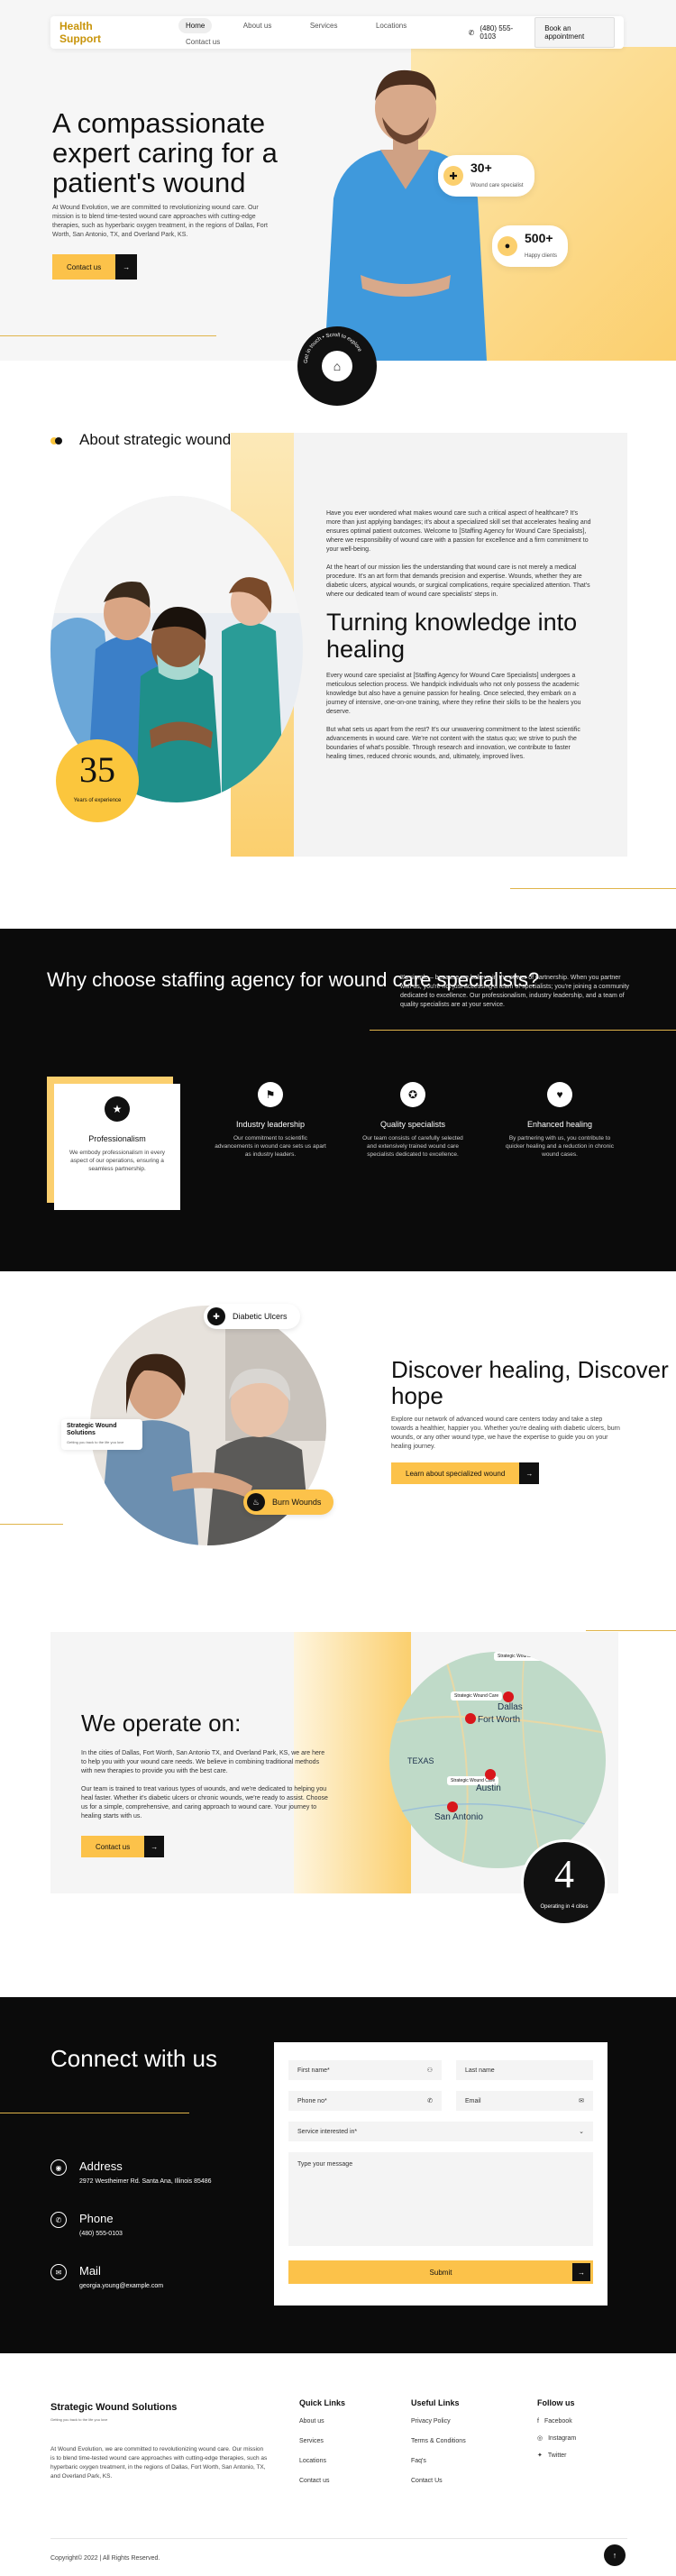 Image resolution: width=676 pixels, height=2576 pixels. I want to click on logo: Health Support, so click(93, 32).